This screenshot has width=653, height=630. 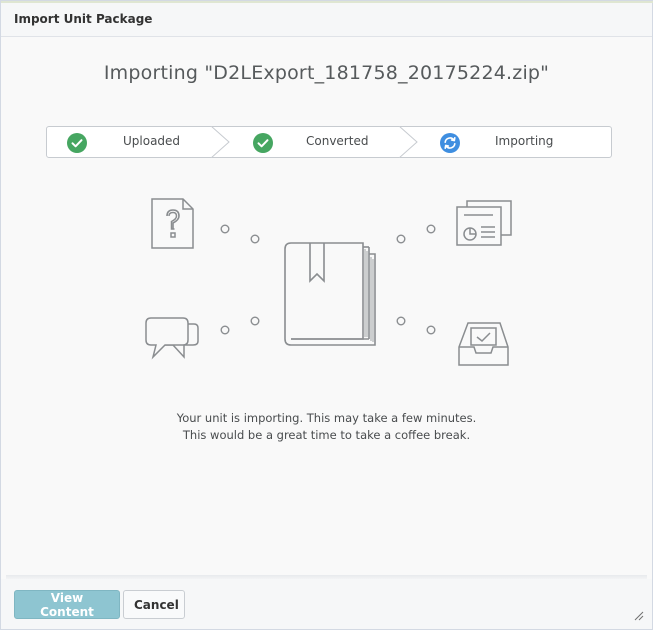 What do you see at coordinates (172, 223) in the screenshot?
I see `quiz-icon` at bounding box center [172, 223].